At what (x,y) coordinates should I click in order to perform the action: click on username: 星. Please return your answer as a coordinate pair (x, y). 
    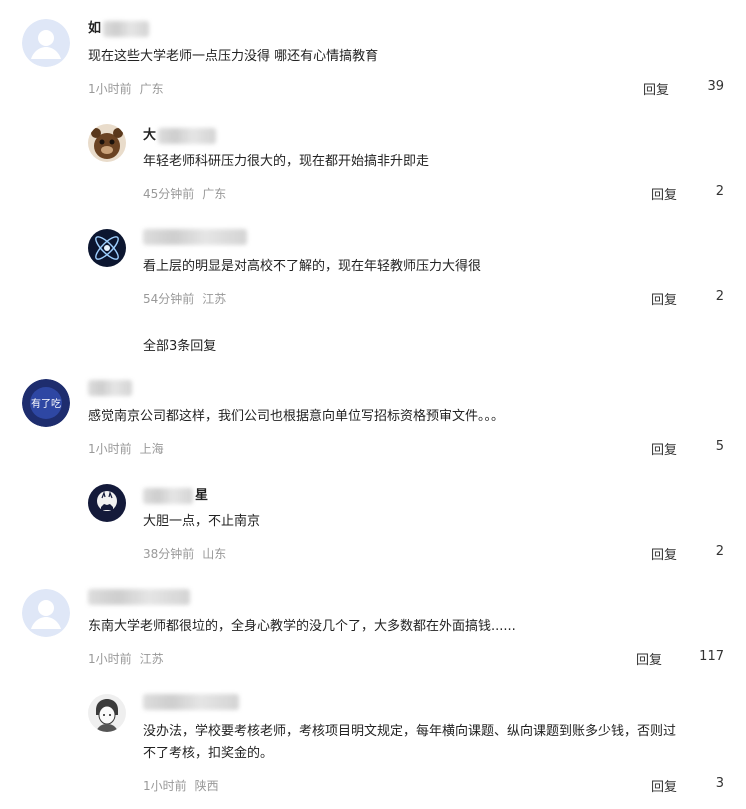
    Looking at the image, I should click on (175, 494).